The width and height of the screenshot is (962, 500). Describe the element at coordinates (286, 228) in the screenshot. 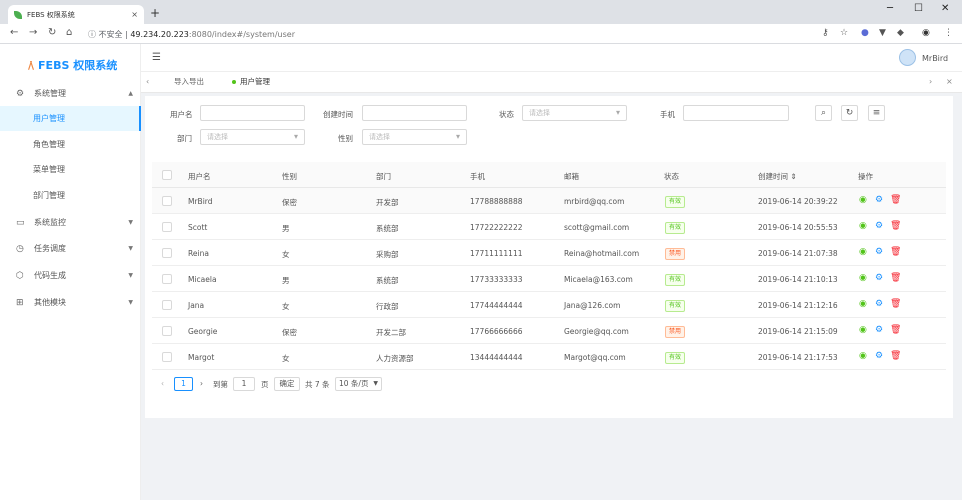

I see `cell-gender: 男` at that location.